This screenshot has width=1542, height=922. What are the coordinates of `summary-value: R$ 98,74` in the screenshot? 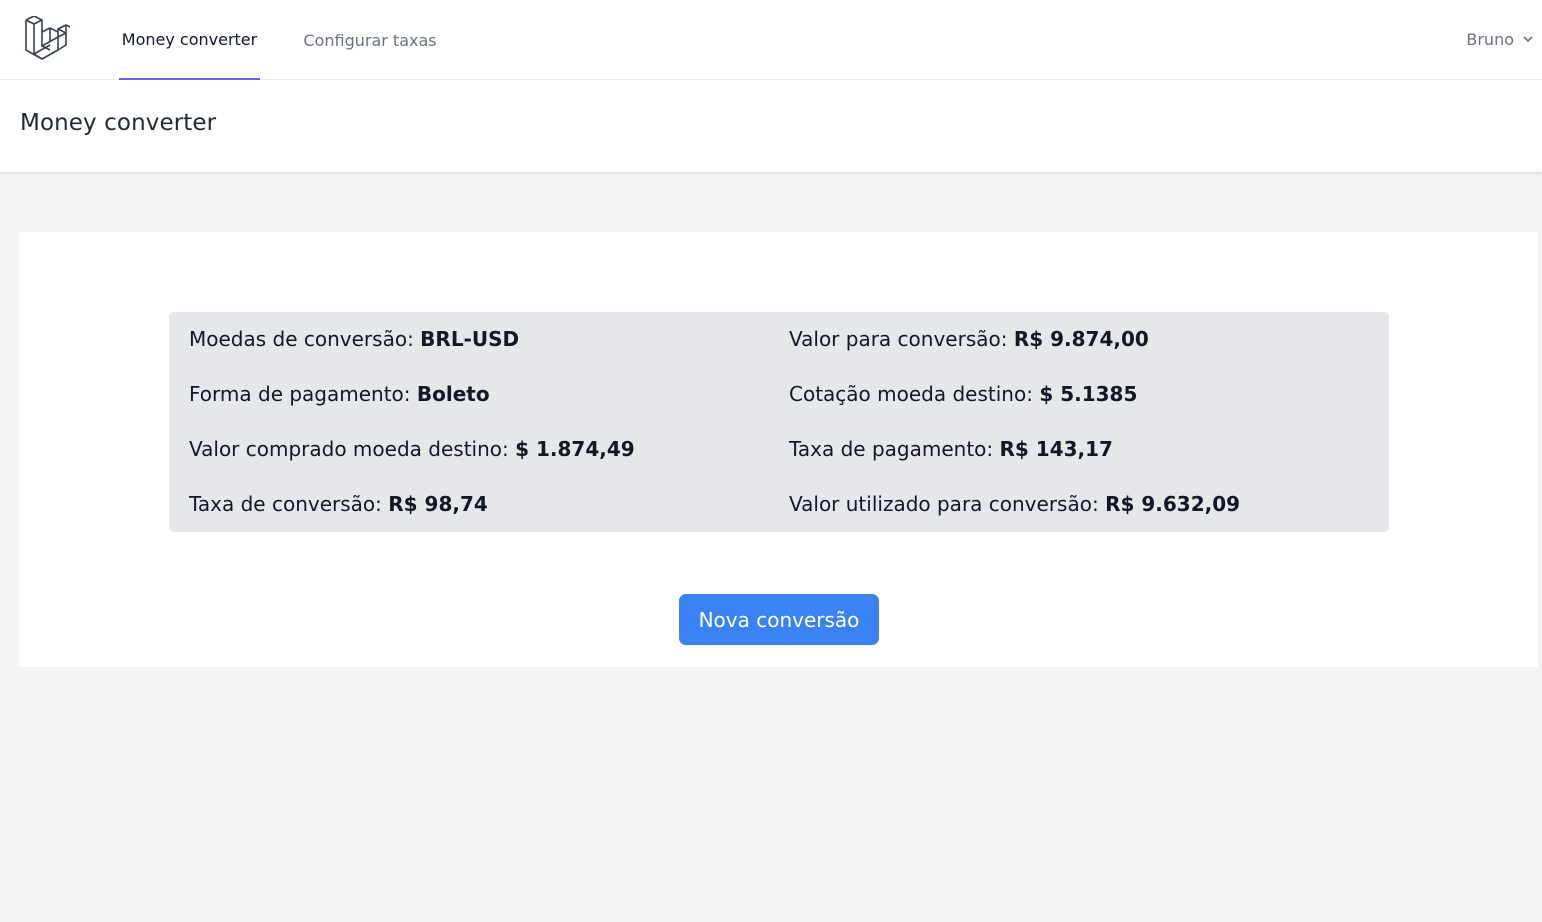 It's located at (438, 504).